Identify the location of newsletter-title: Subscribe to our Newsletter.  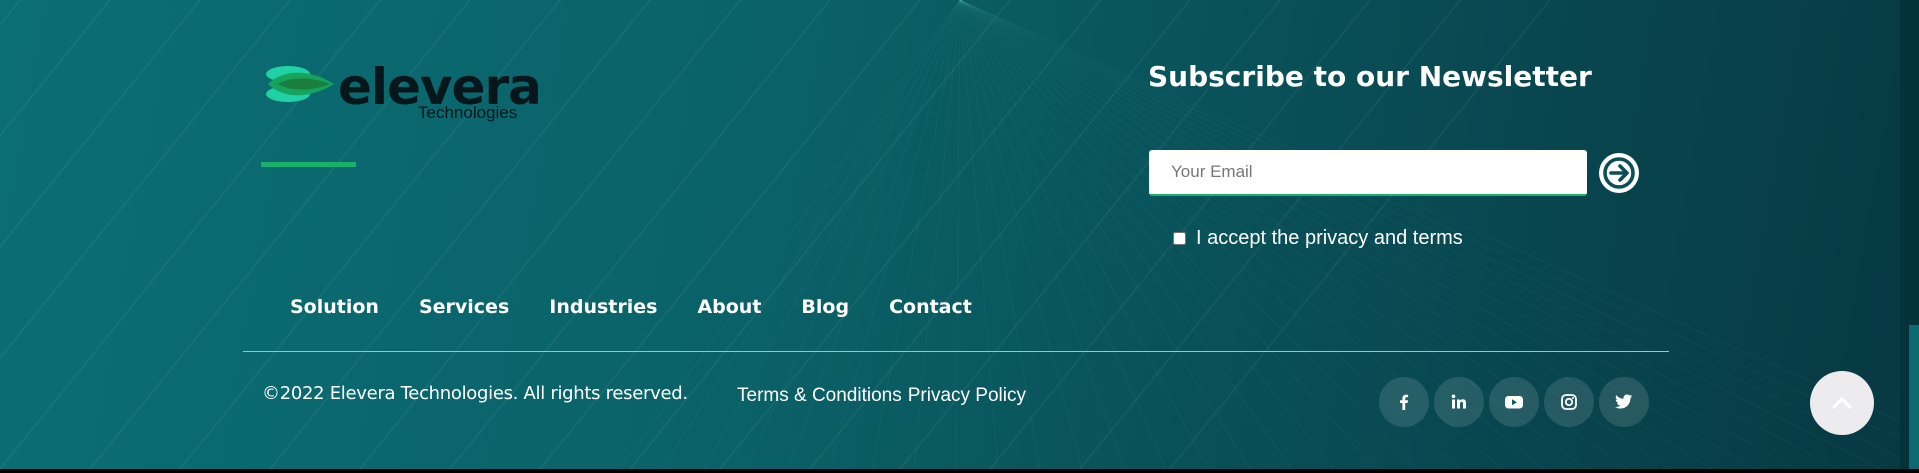
(1370, 76).